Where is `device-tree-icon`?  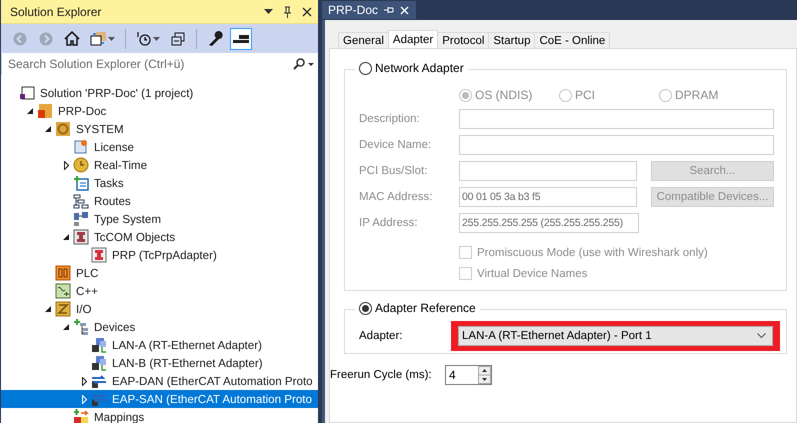
device-tree-icon is located at coordinates (81, 327).